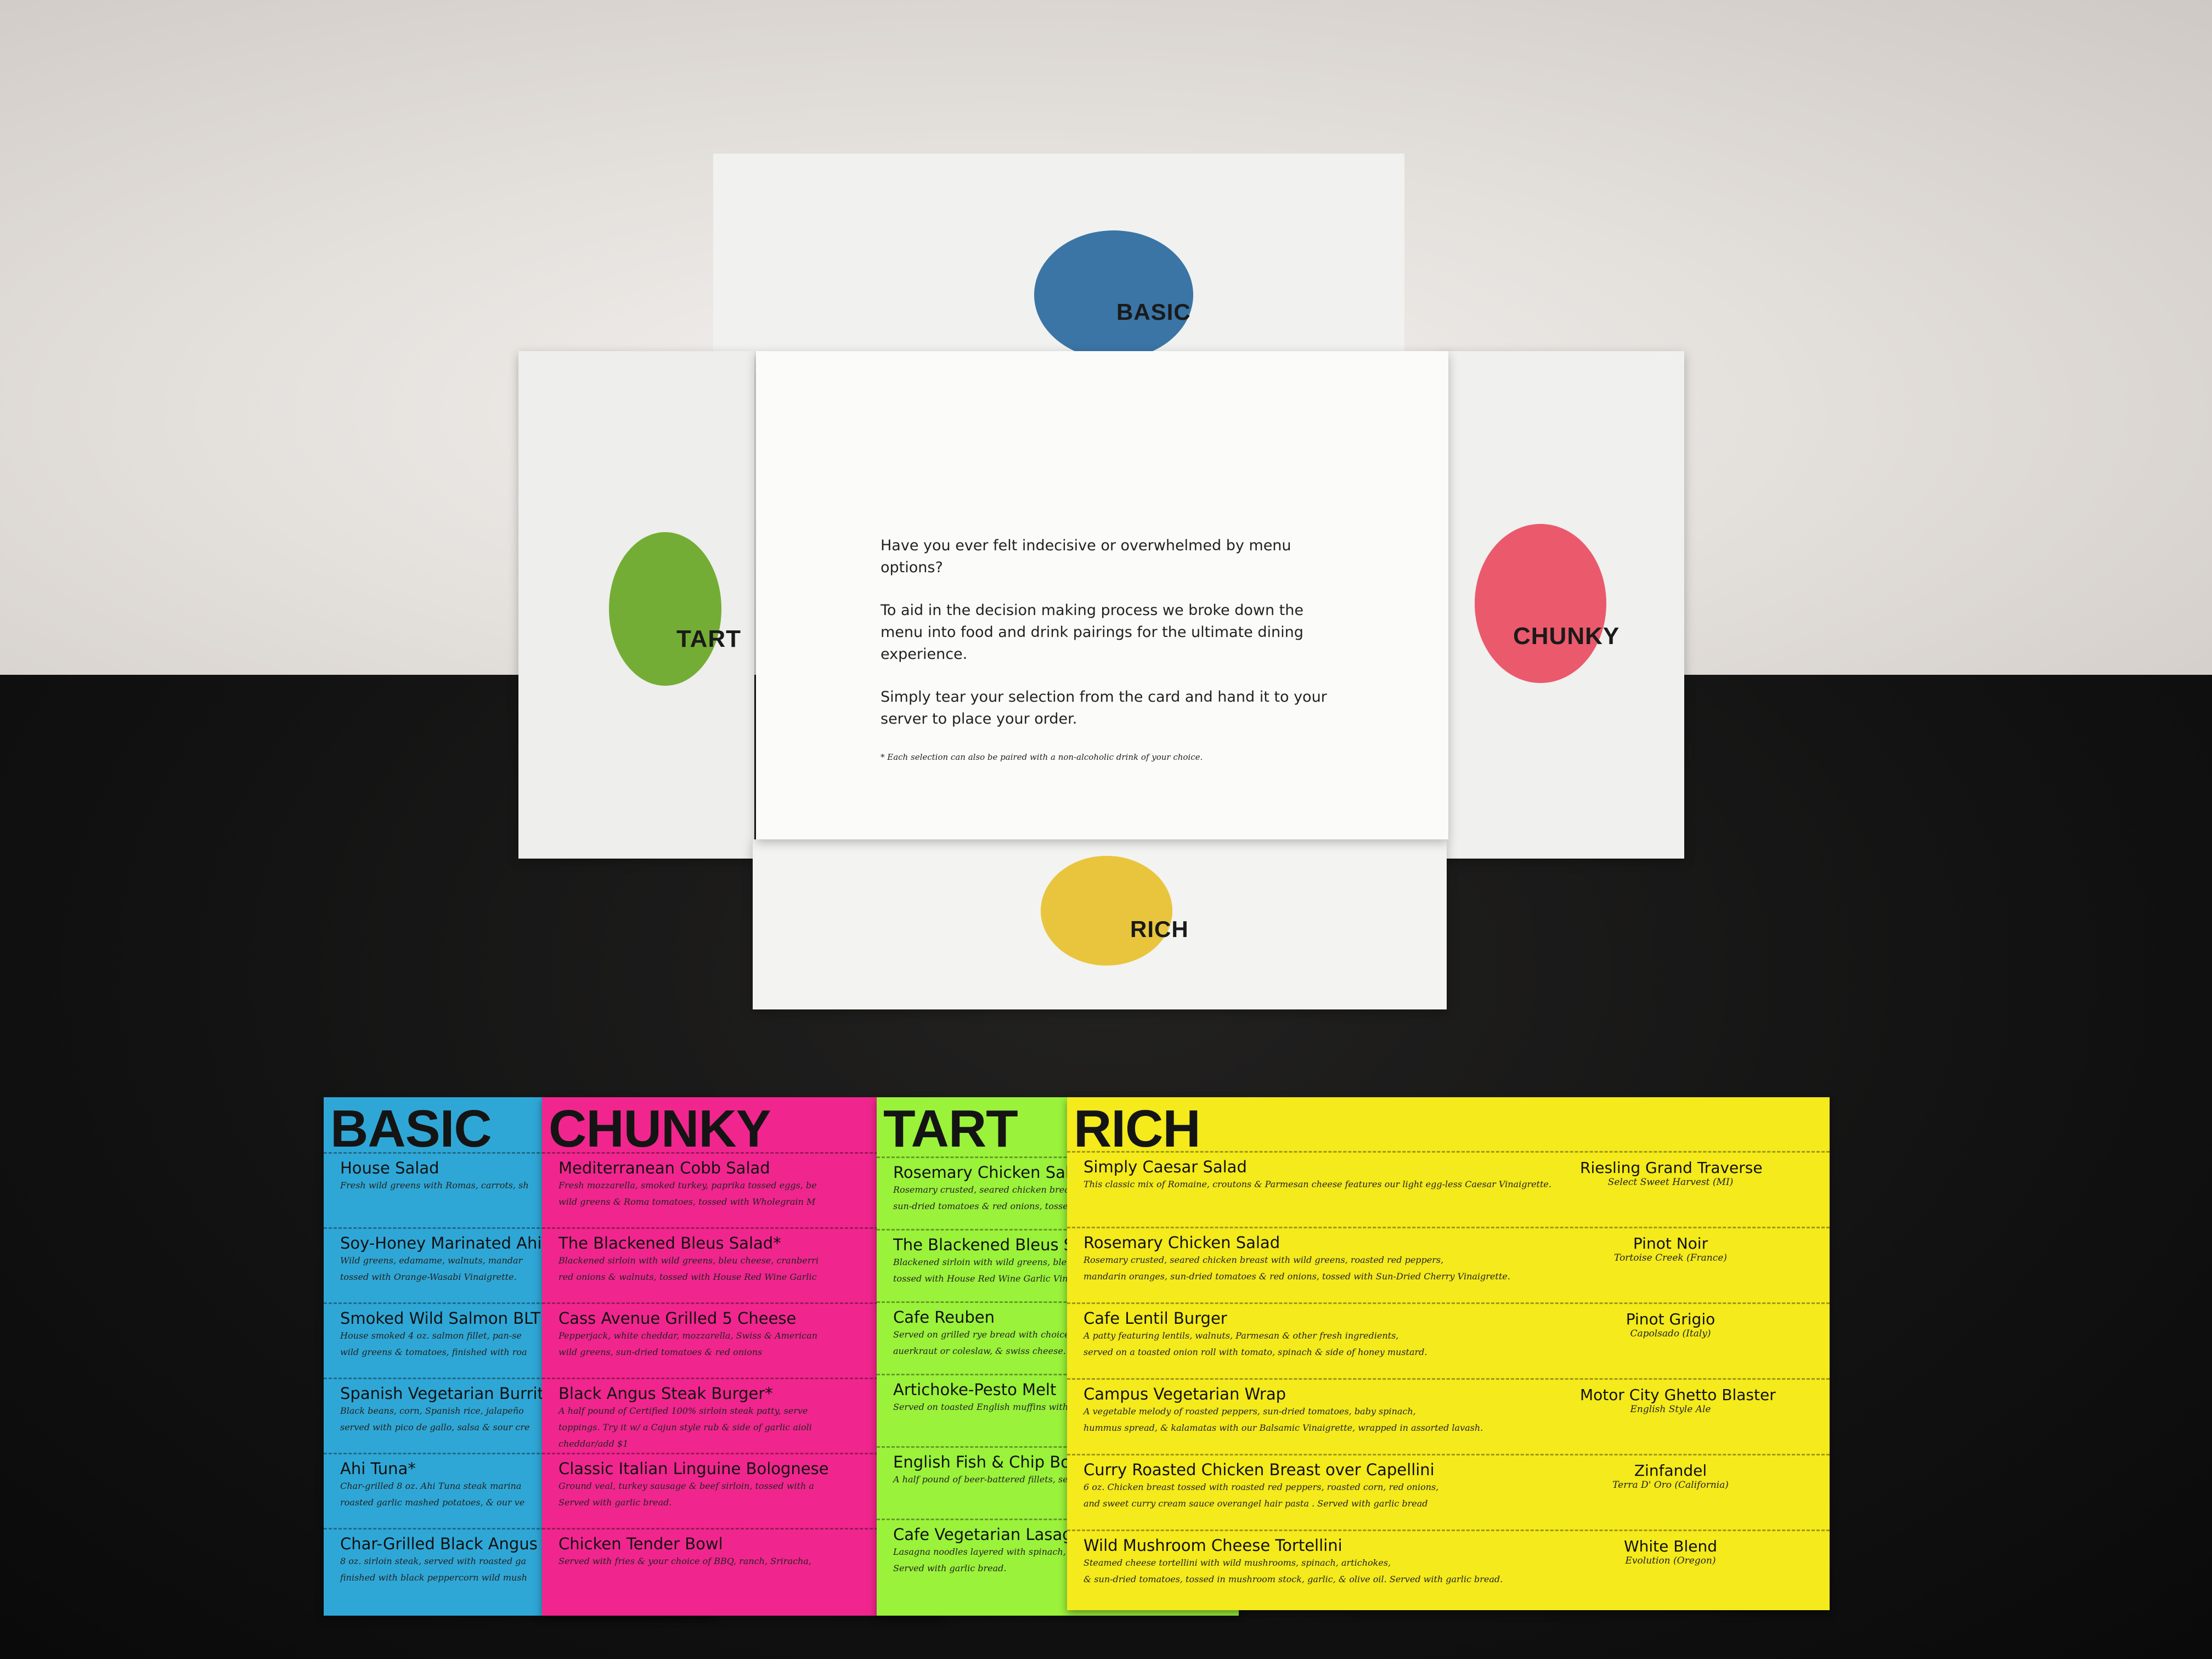 Image resolution: width=2212 pixels, height=1659 pixels. I want to click on folder-bottom-flap: RICH, so click(1100, 924).